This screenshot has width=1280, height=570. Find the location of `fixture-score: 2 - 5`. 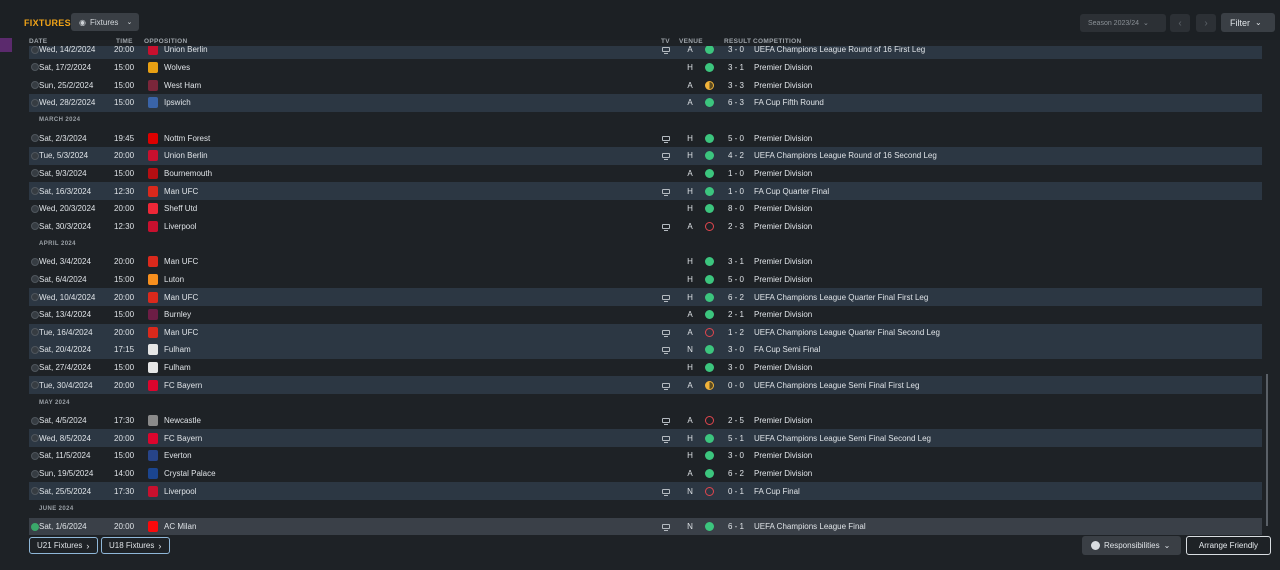

fixture-score: 2 - 5 is located at coordinates (736, 420).